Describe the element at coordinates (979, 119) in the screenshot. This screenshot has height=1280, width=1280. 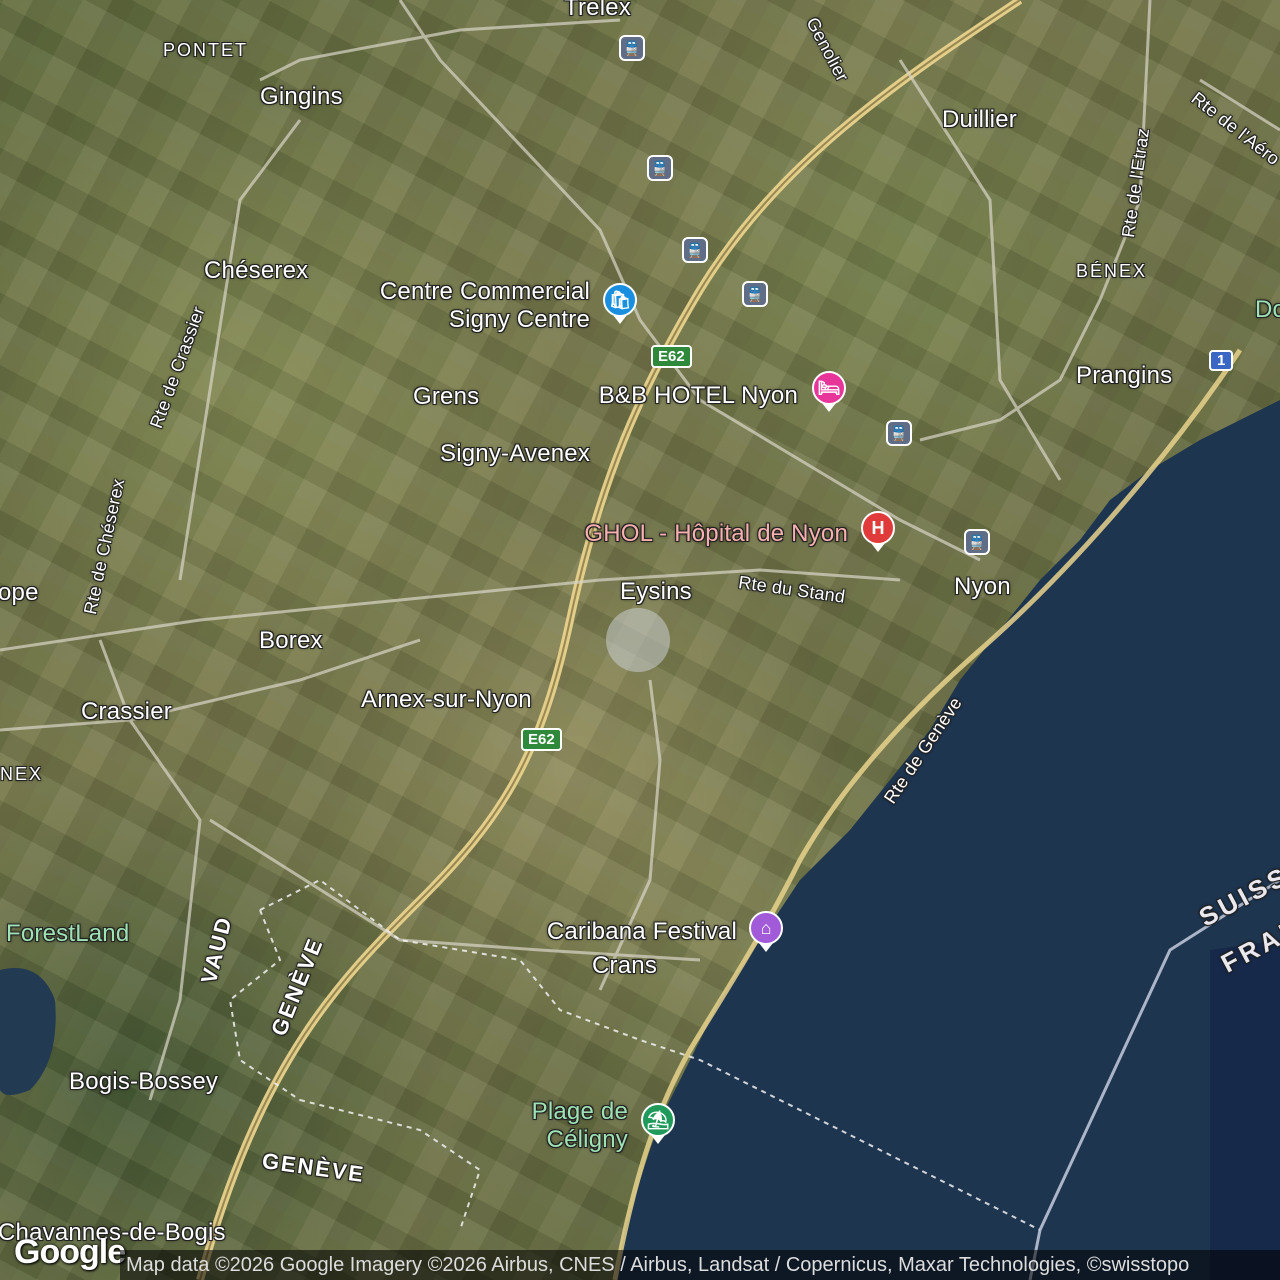
I see `label-duillier: Duillier` at that location.